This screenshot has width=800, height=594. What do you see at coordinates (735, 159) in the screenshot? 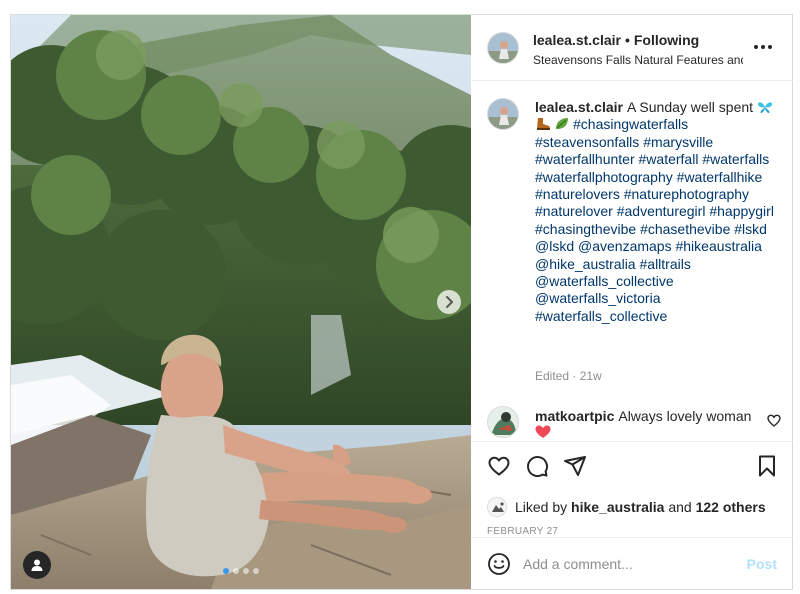
I see `hashtag-link: #waterfalls` at bounding box center [735, 159].